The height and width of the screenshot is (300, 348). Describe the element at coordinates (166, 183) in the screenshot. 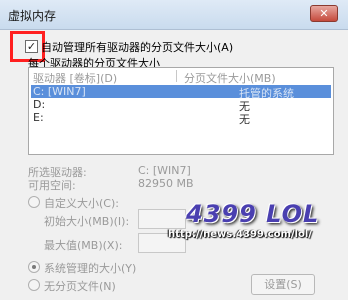

I see `free-space-value: 82950 MB` at that location.